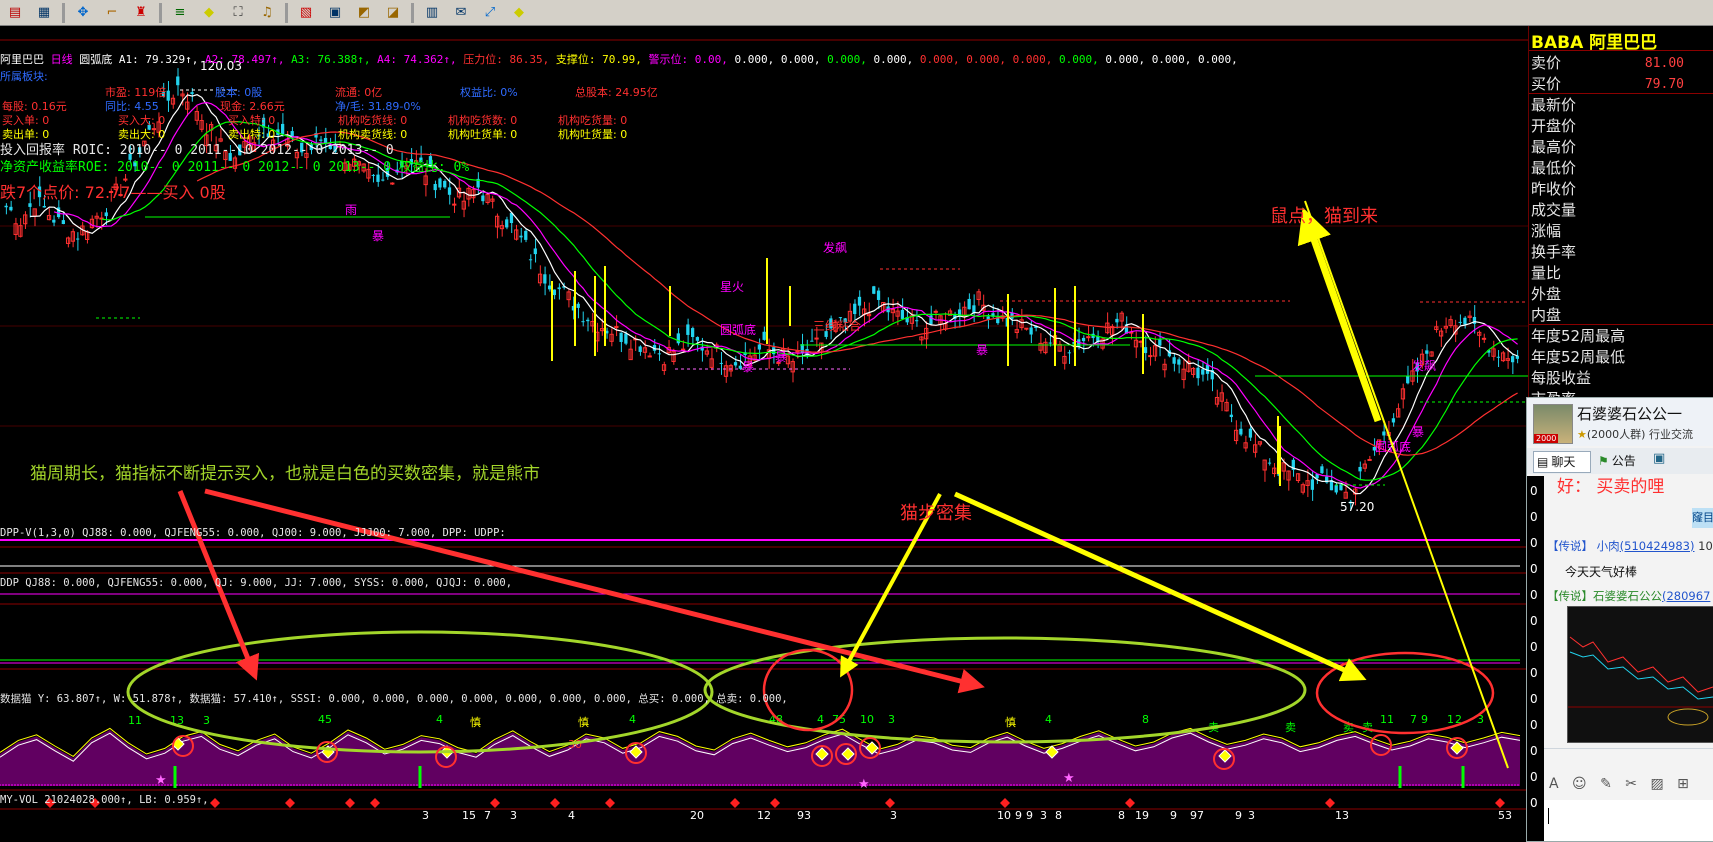  Describe the element at coordinates (1579, 784) in the screenshot. I see `emoji-icon: ☺` at that location.